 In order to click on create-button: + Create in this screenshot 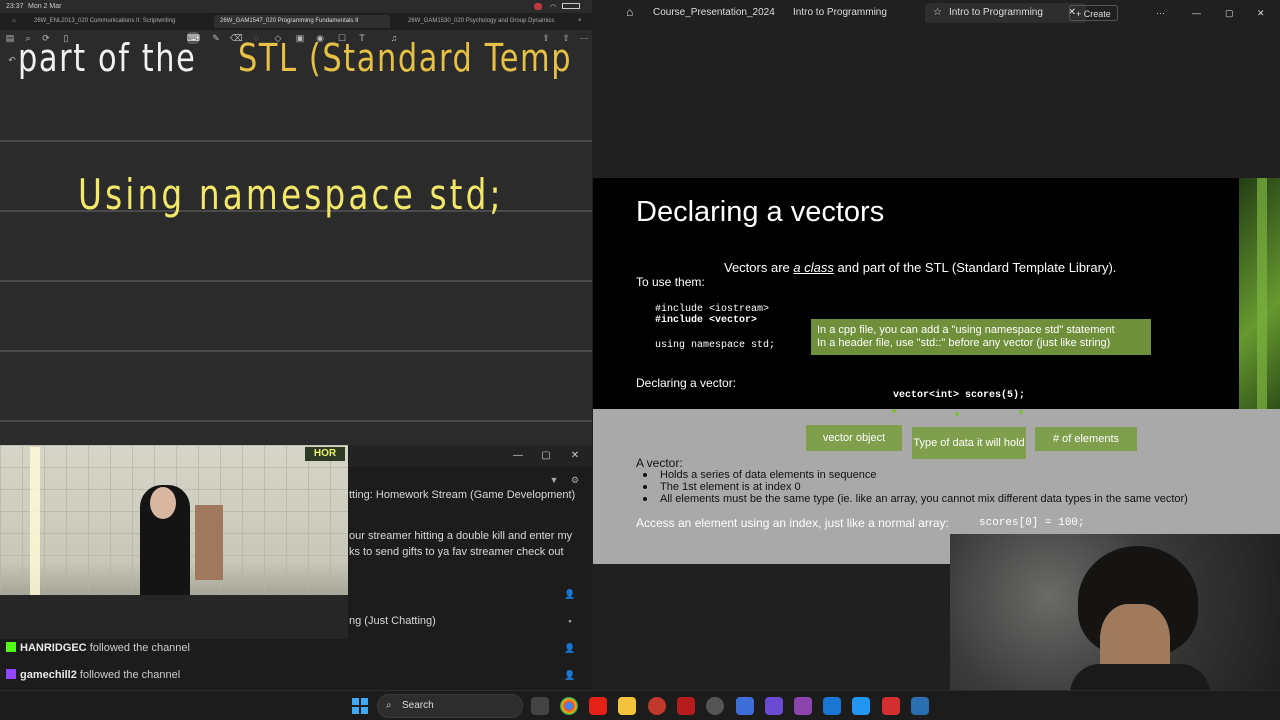, I will do `click(1093, 13)`.